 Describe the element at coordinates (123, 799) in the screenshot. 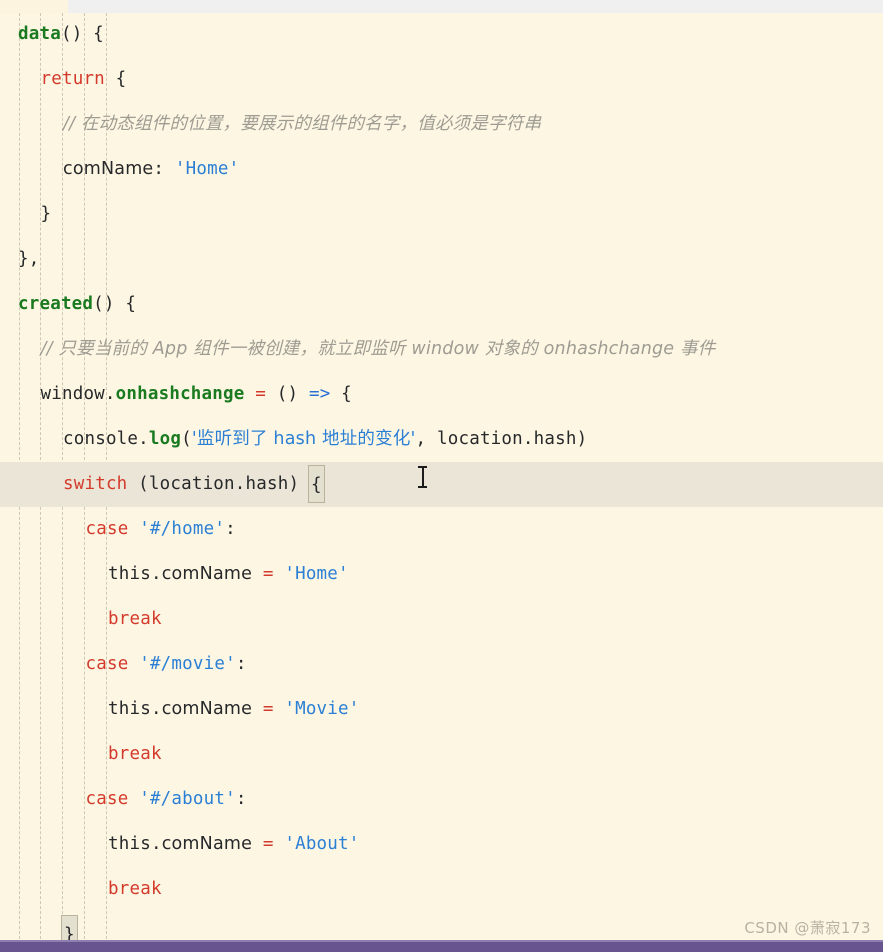

I see `code-line-content: case '#/about':` at that location.